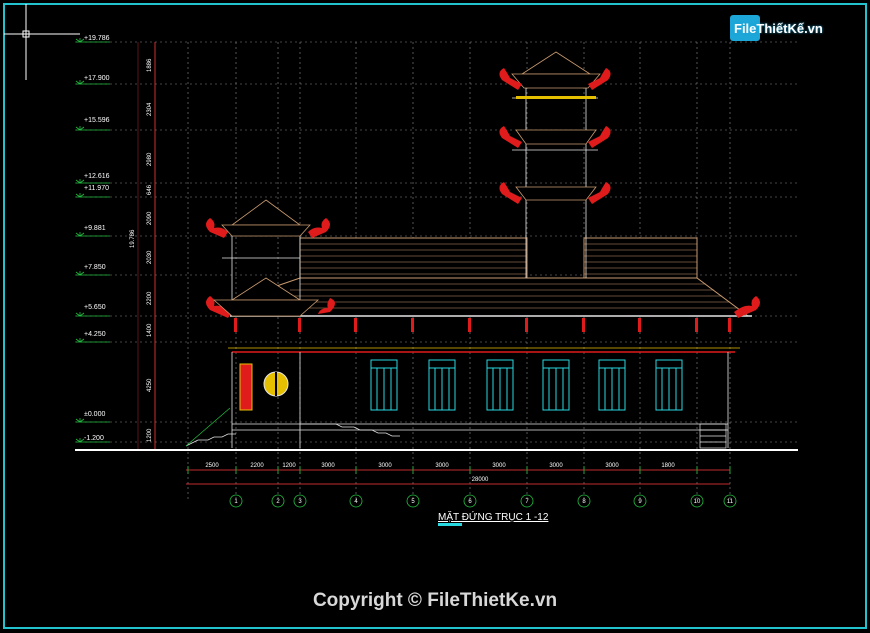  What do you see at coordinates (150, 189) in the screenshot?
I see `vertical-dim-text: 646` at bounding box center [150, 189].